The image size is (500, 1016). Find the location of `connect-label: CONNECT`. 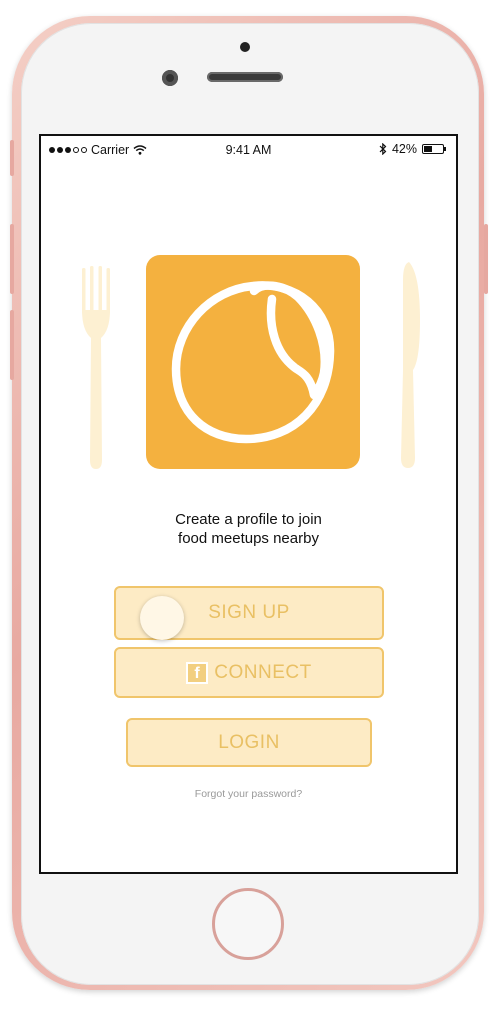

connect-label: CONNECT is located at coordinates (263, 672).